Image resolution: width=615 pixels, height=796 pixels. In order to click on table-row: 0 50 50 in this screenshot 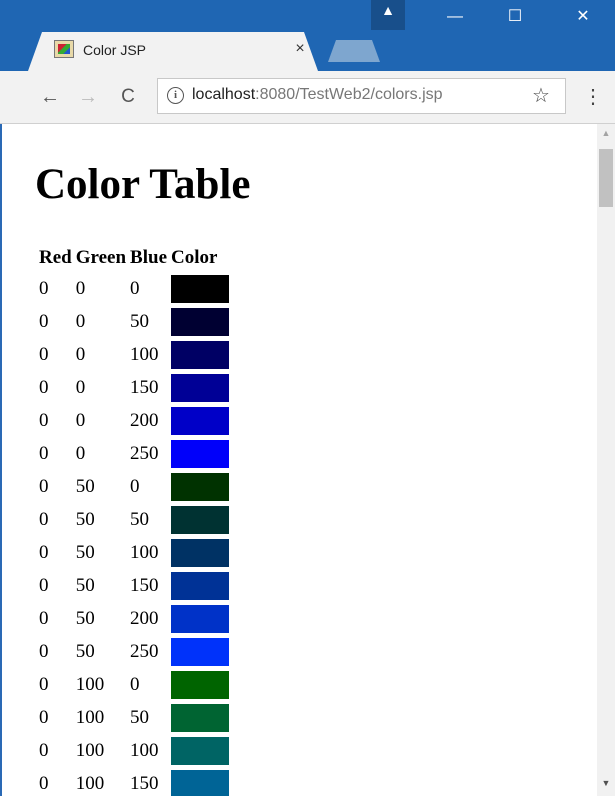, I will do `click(134, 519)`.